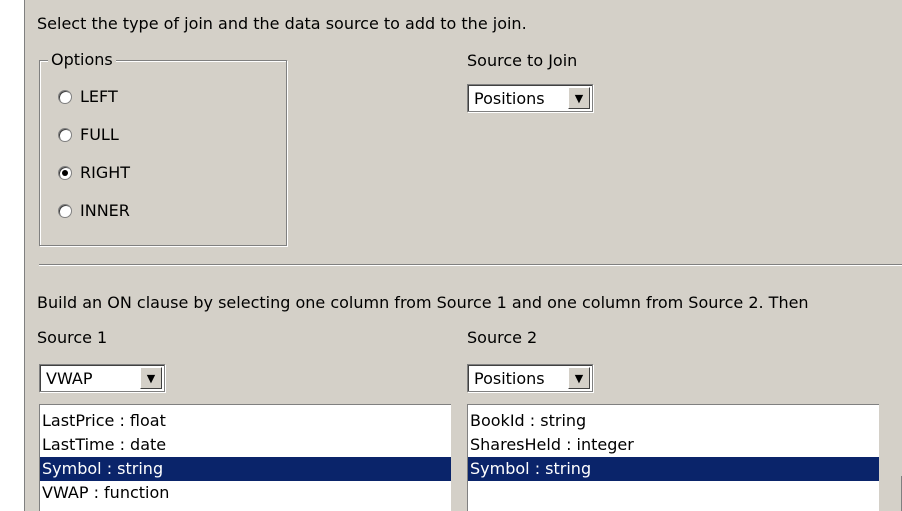  What do you see at coordinates (105, 172) in the screenshot?
I see `radio-right-label: RIGHT` at bounding box center [105, 172].